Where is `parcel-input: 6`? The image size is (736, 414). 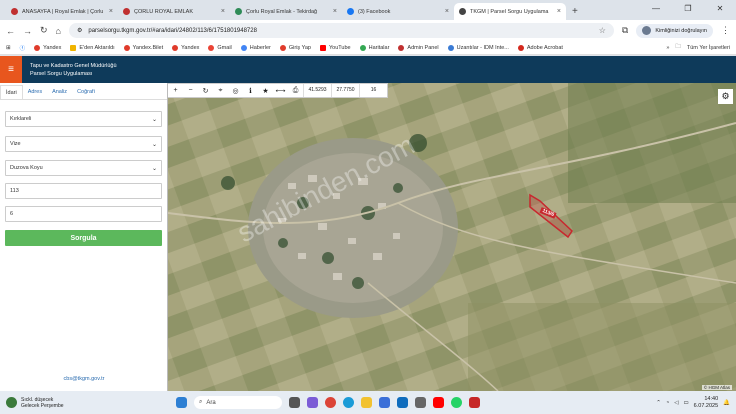
parcel-input: 6 is located at coordinates (83, 214).